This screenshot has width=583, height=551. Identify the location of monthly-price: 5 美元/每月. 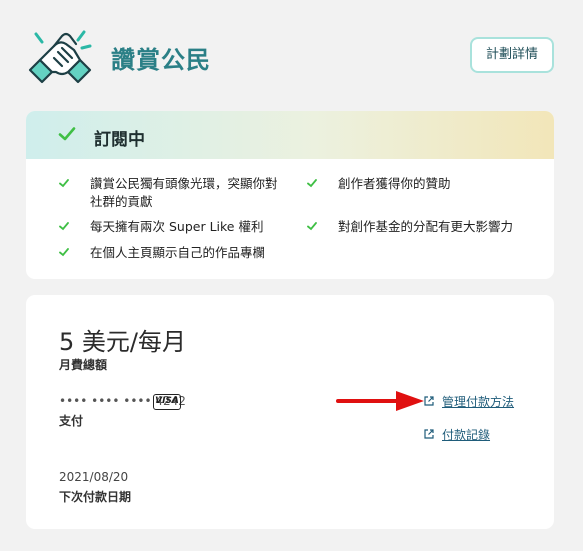
(122, 342).